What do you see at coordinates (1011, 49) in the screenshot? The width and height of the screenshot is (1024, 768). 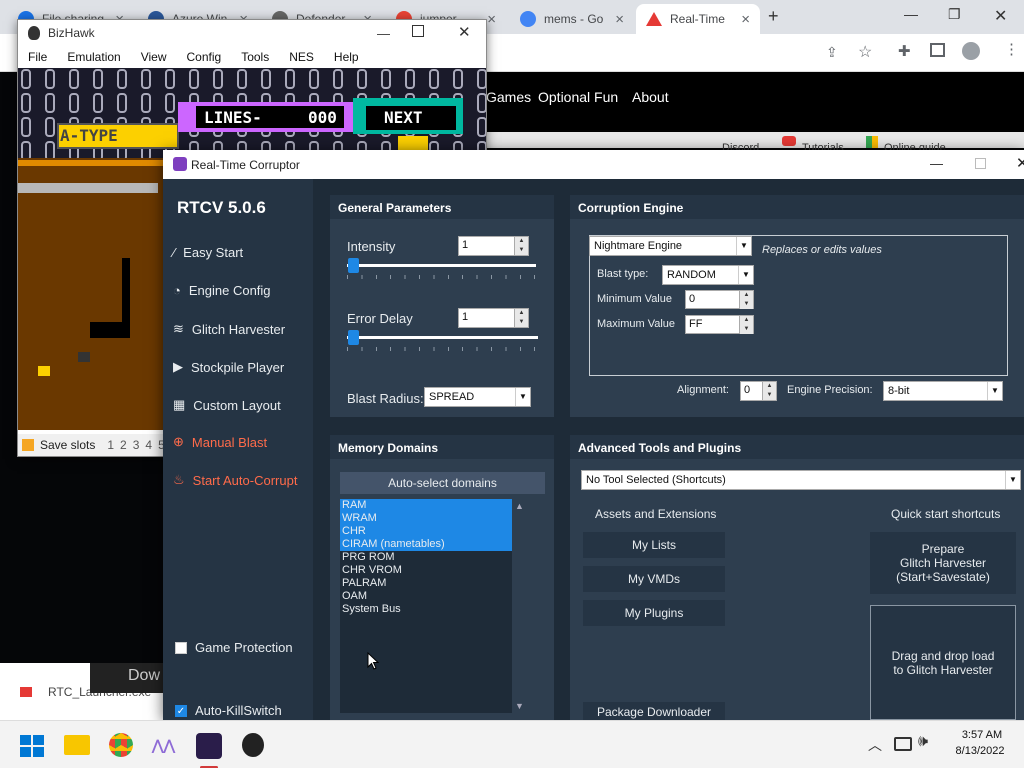 I see `menu-icon: ⋮` at bounding box center [1011, 49].